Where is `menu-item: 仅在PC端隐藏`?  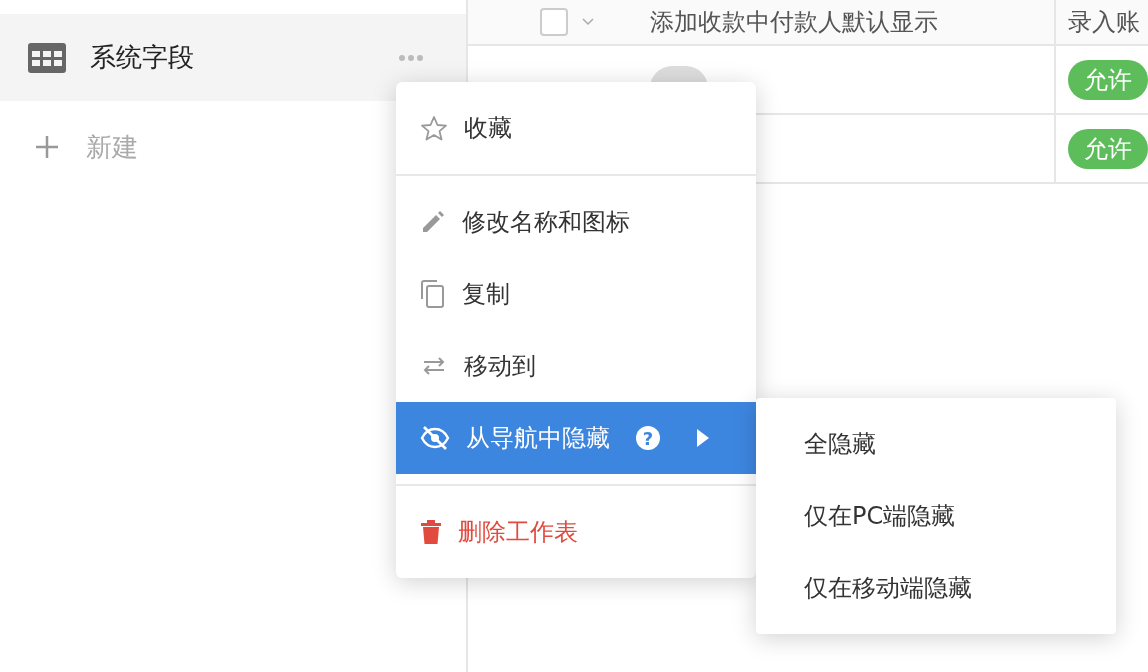 menu-item: 仅在PC端隐藏 is located at coordinates (936, 516).